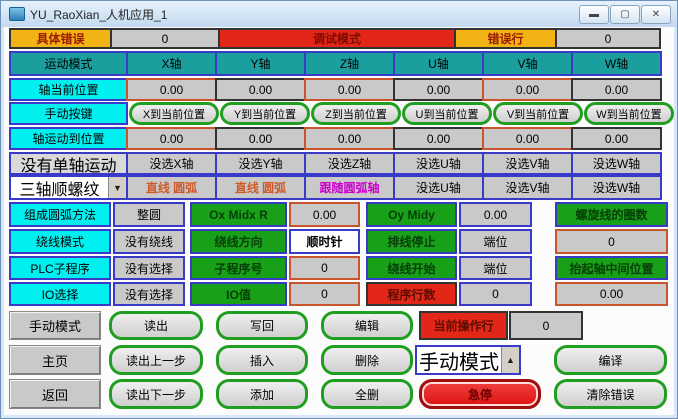 The height and width of the screenshot is (419, 678). Describe the element at coordinates (438, 89) in the screenshot. I see `current-pos-u: 0.00` at that location.